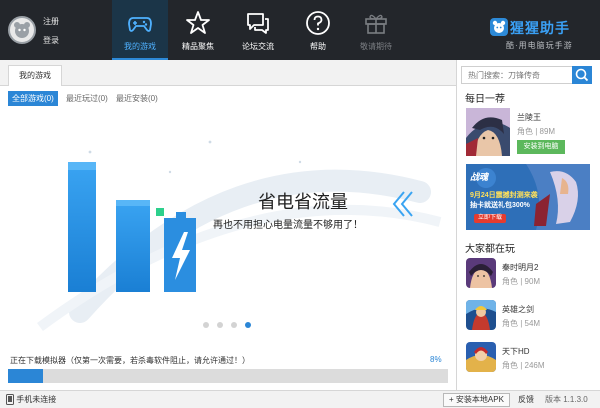 Image resolution: width=600 pixels, height=408 pixels. What do you see at coordinates (520, 267) in the screenshot?
I see `game-name: 秦时明月2` at bounding box center [520, 267].